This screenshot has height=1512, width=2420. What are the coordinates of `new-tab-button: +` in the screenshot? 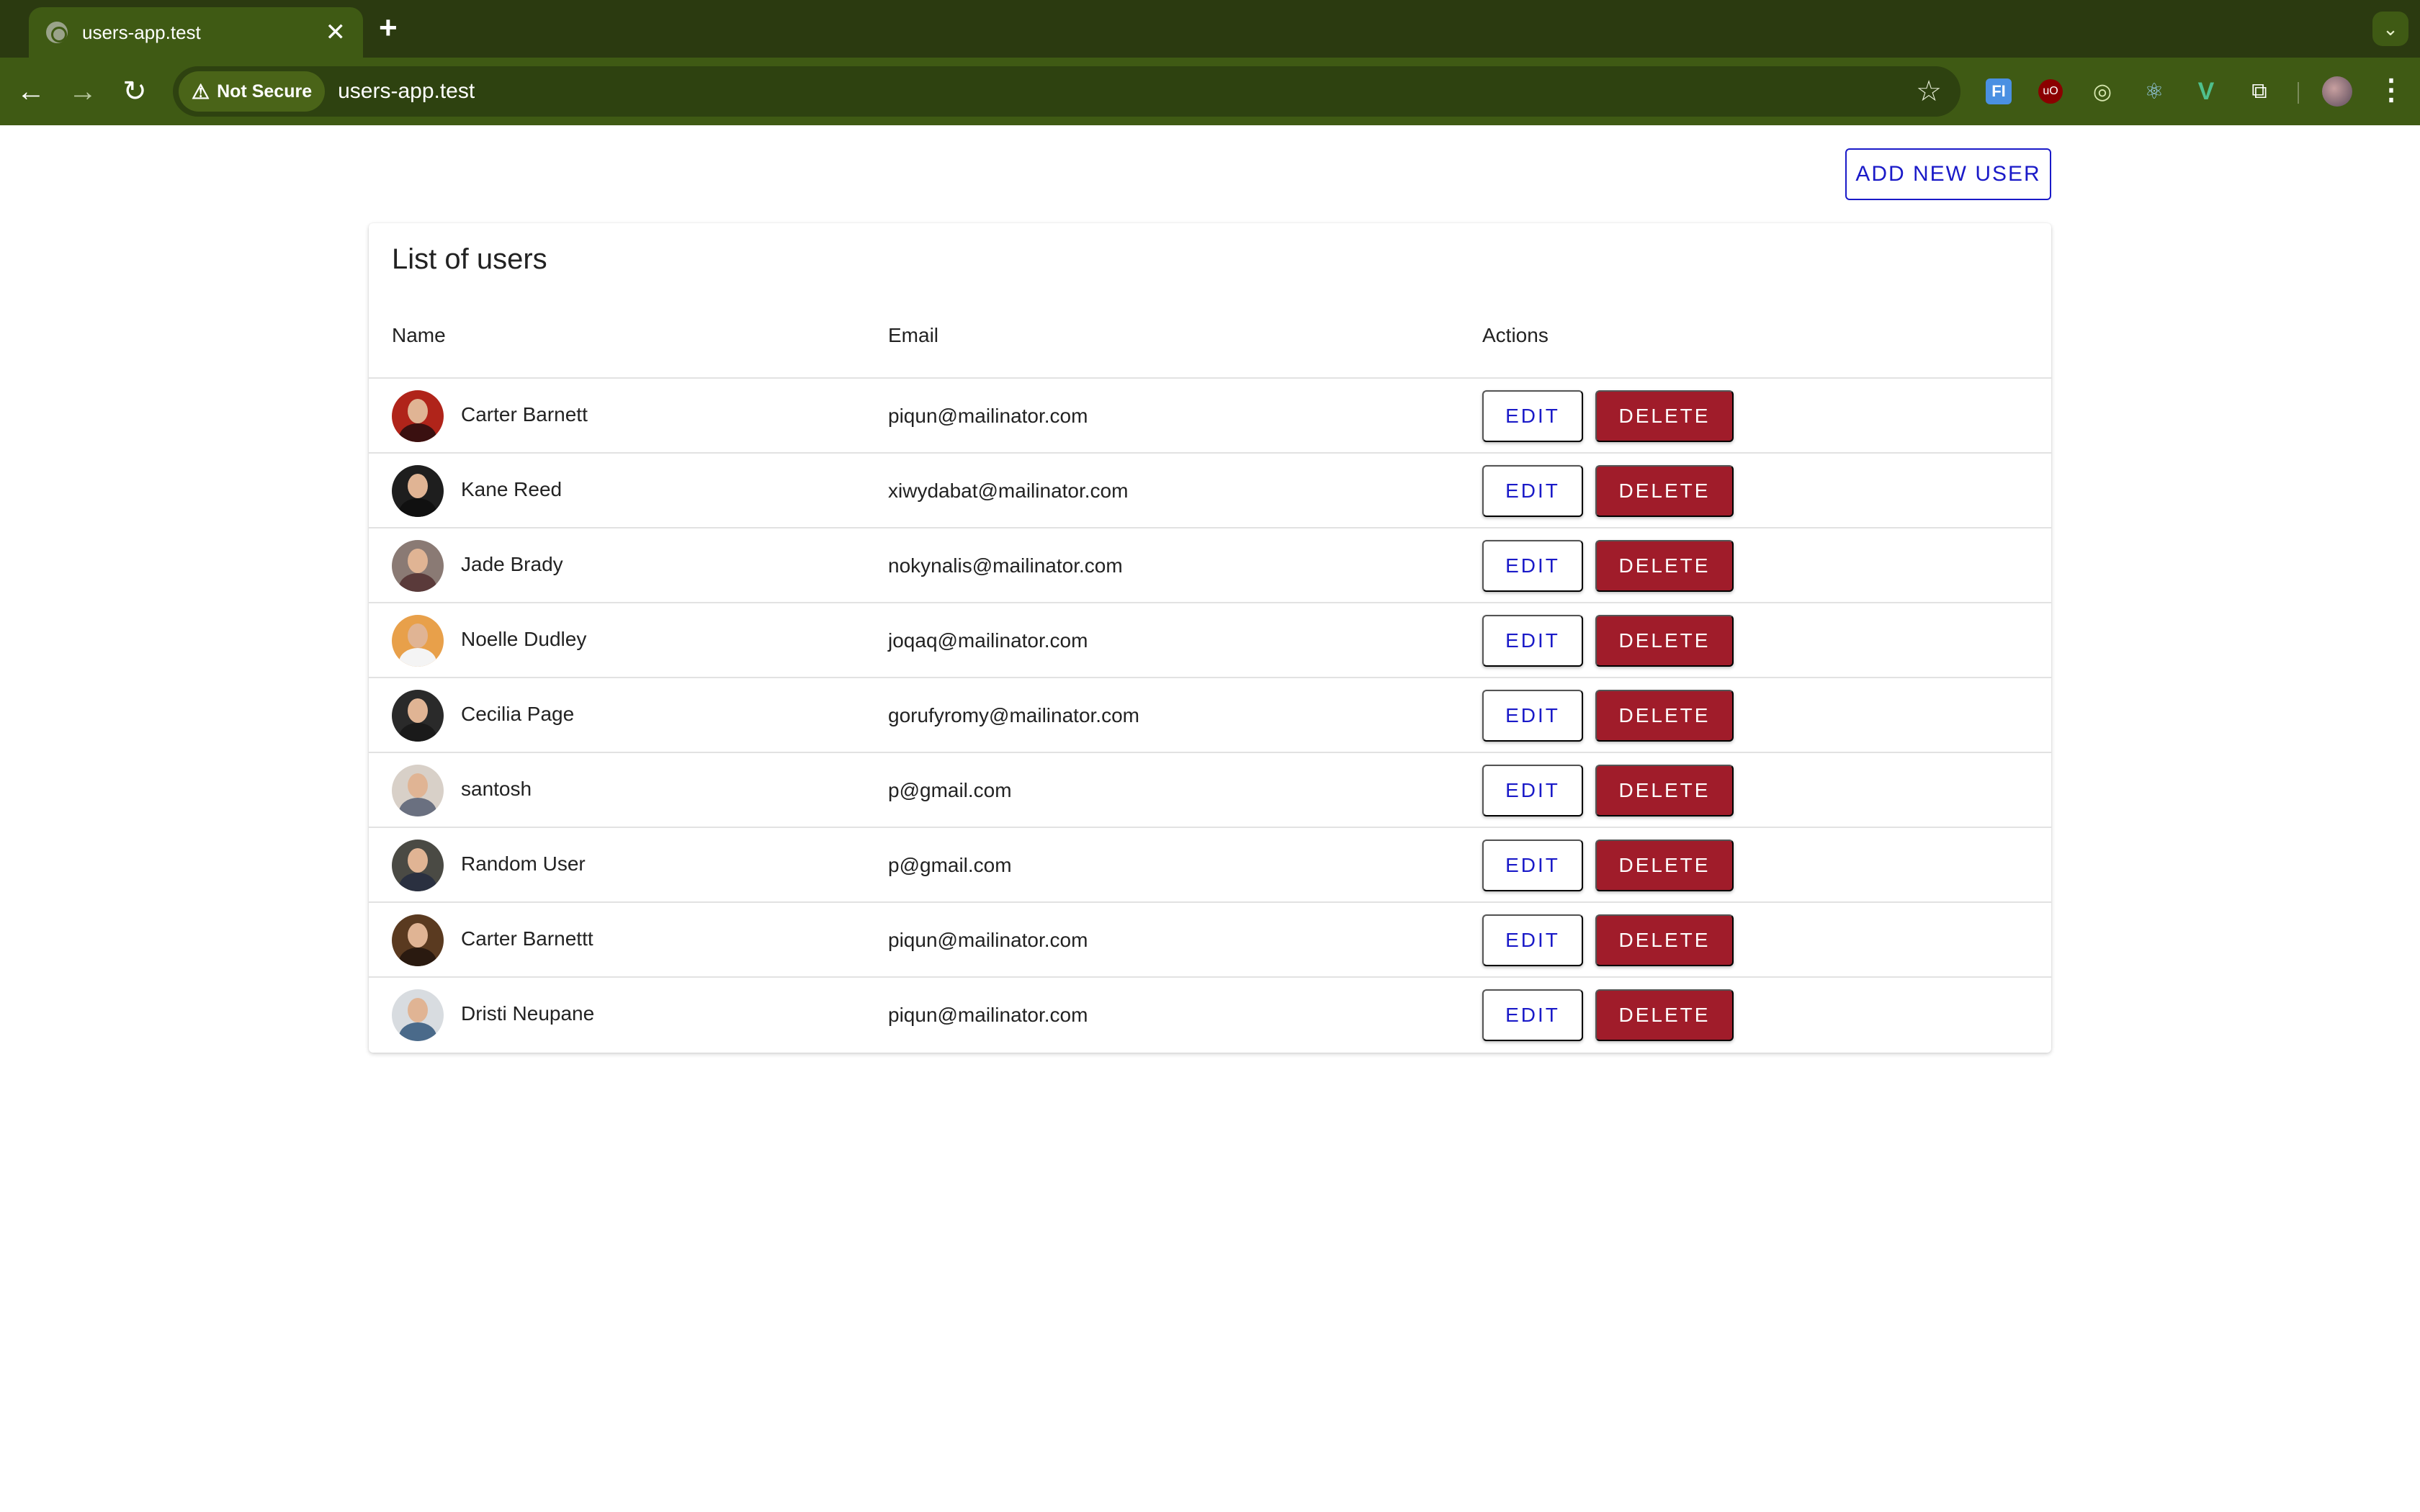 It's located at (388, 28).